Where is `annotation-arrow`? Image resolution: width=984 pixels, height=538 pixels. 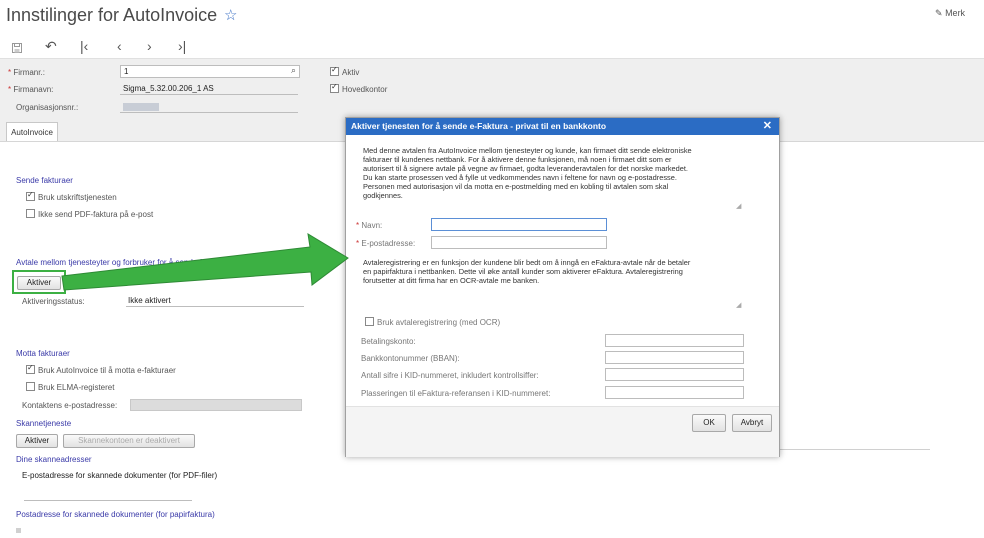
annotation-arrow is located at coordinates (205, 262).